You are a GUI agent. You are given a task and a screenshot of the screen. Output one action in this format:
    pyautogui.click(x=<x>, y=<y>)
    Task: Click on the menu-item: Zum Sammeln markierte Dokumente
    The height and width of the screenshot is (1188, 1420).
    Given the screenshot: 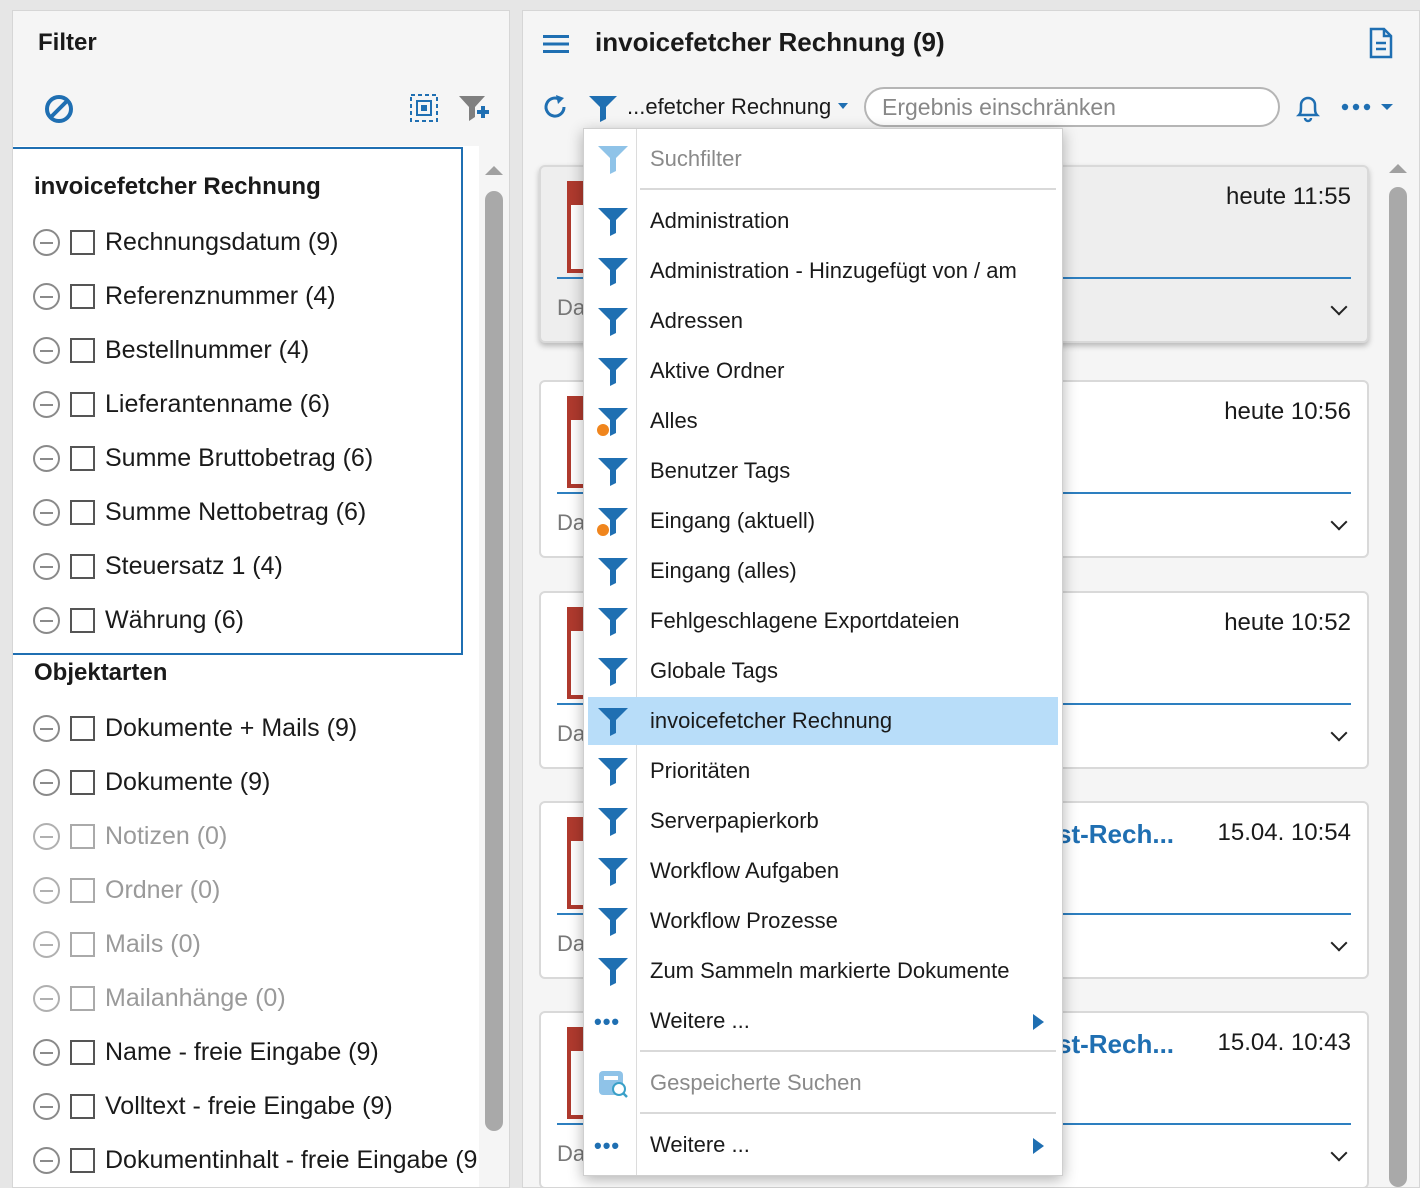 What is the action you would take?
    pyautogui.click(x=823, y=971)
    